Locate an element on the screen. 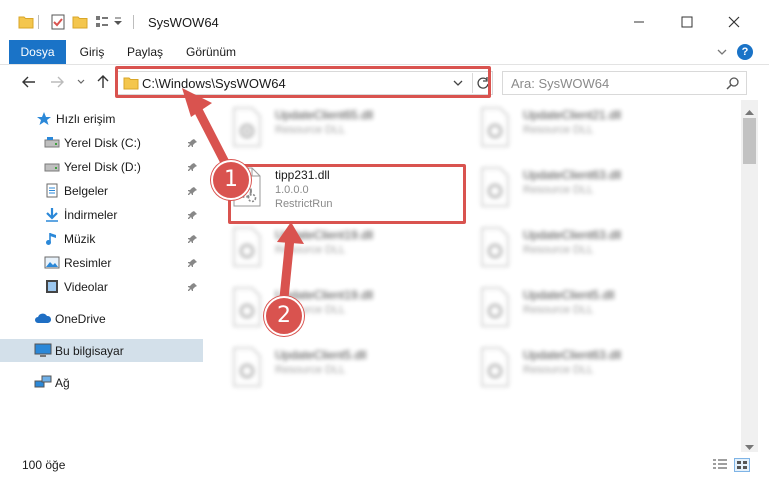 Image resolution: width=769 pixels, height=489 pixels. computer-icon is located at coordinates (43, 350).